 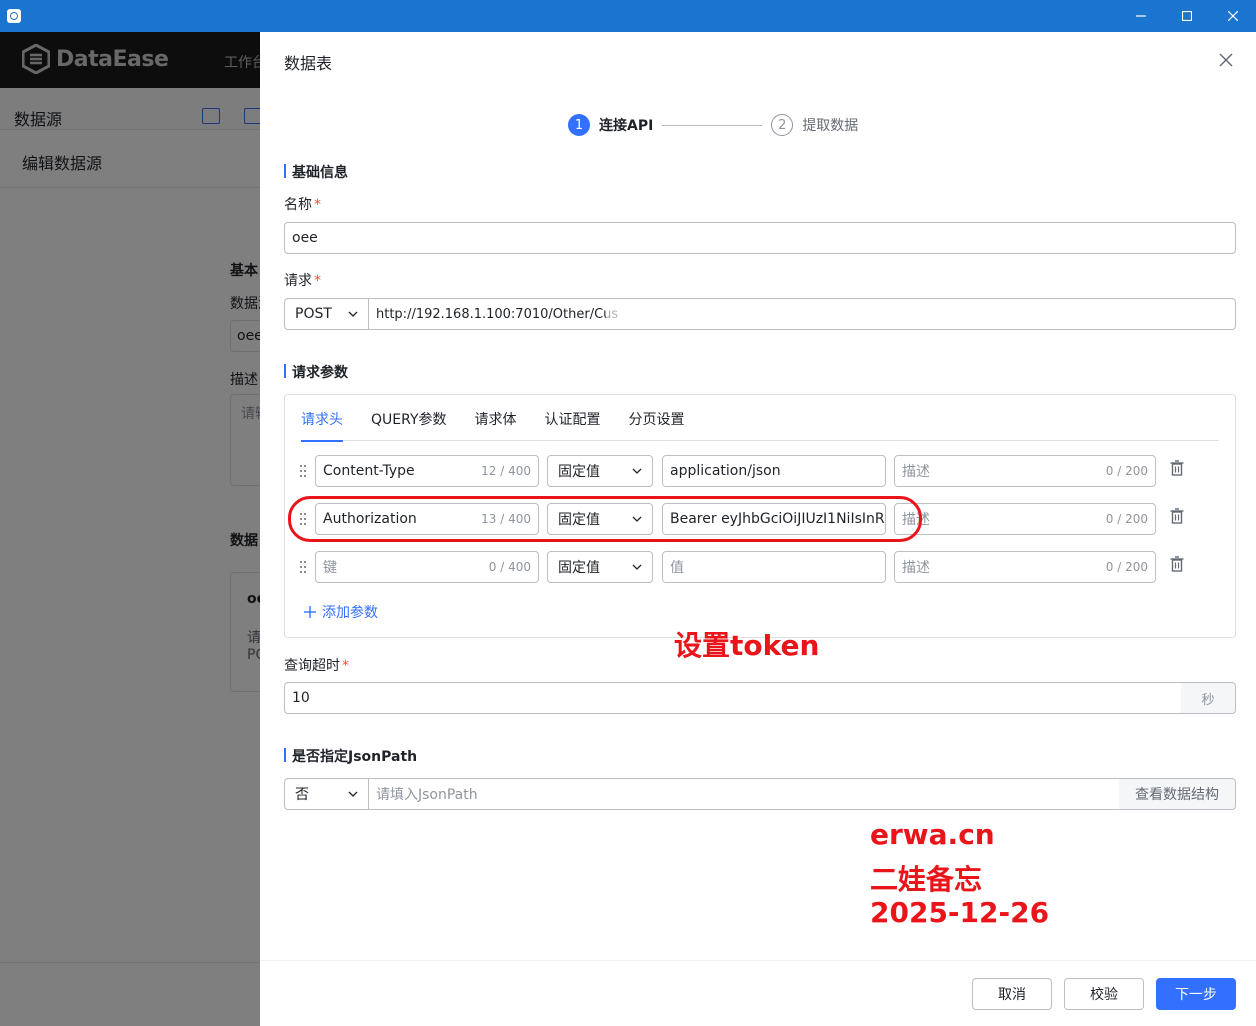 What do you see at coordinates (330, 568) in the screenshot?
I see `header-key-placeholder: 键` at bounding box center [330, 568].